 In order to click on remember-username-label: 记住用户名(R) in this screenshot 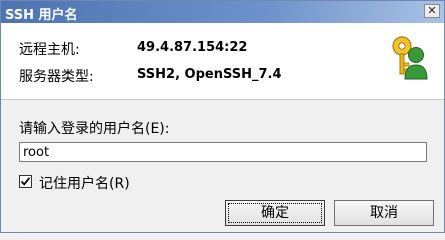, I will do `click(84, 183)`.